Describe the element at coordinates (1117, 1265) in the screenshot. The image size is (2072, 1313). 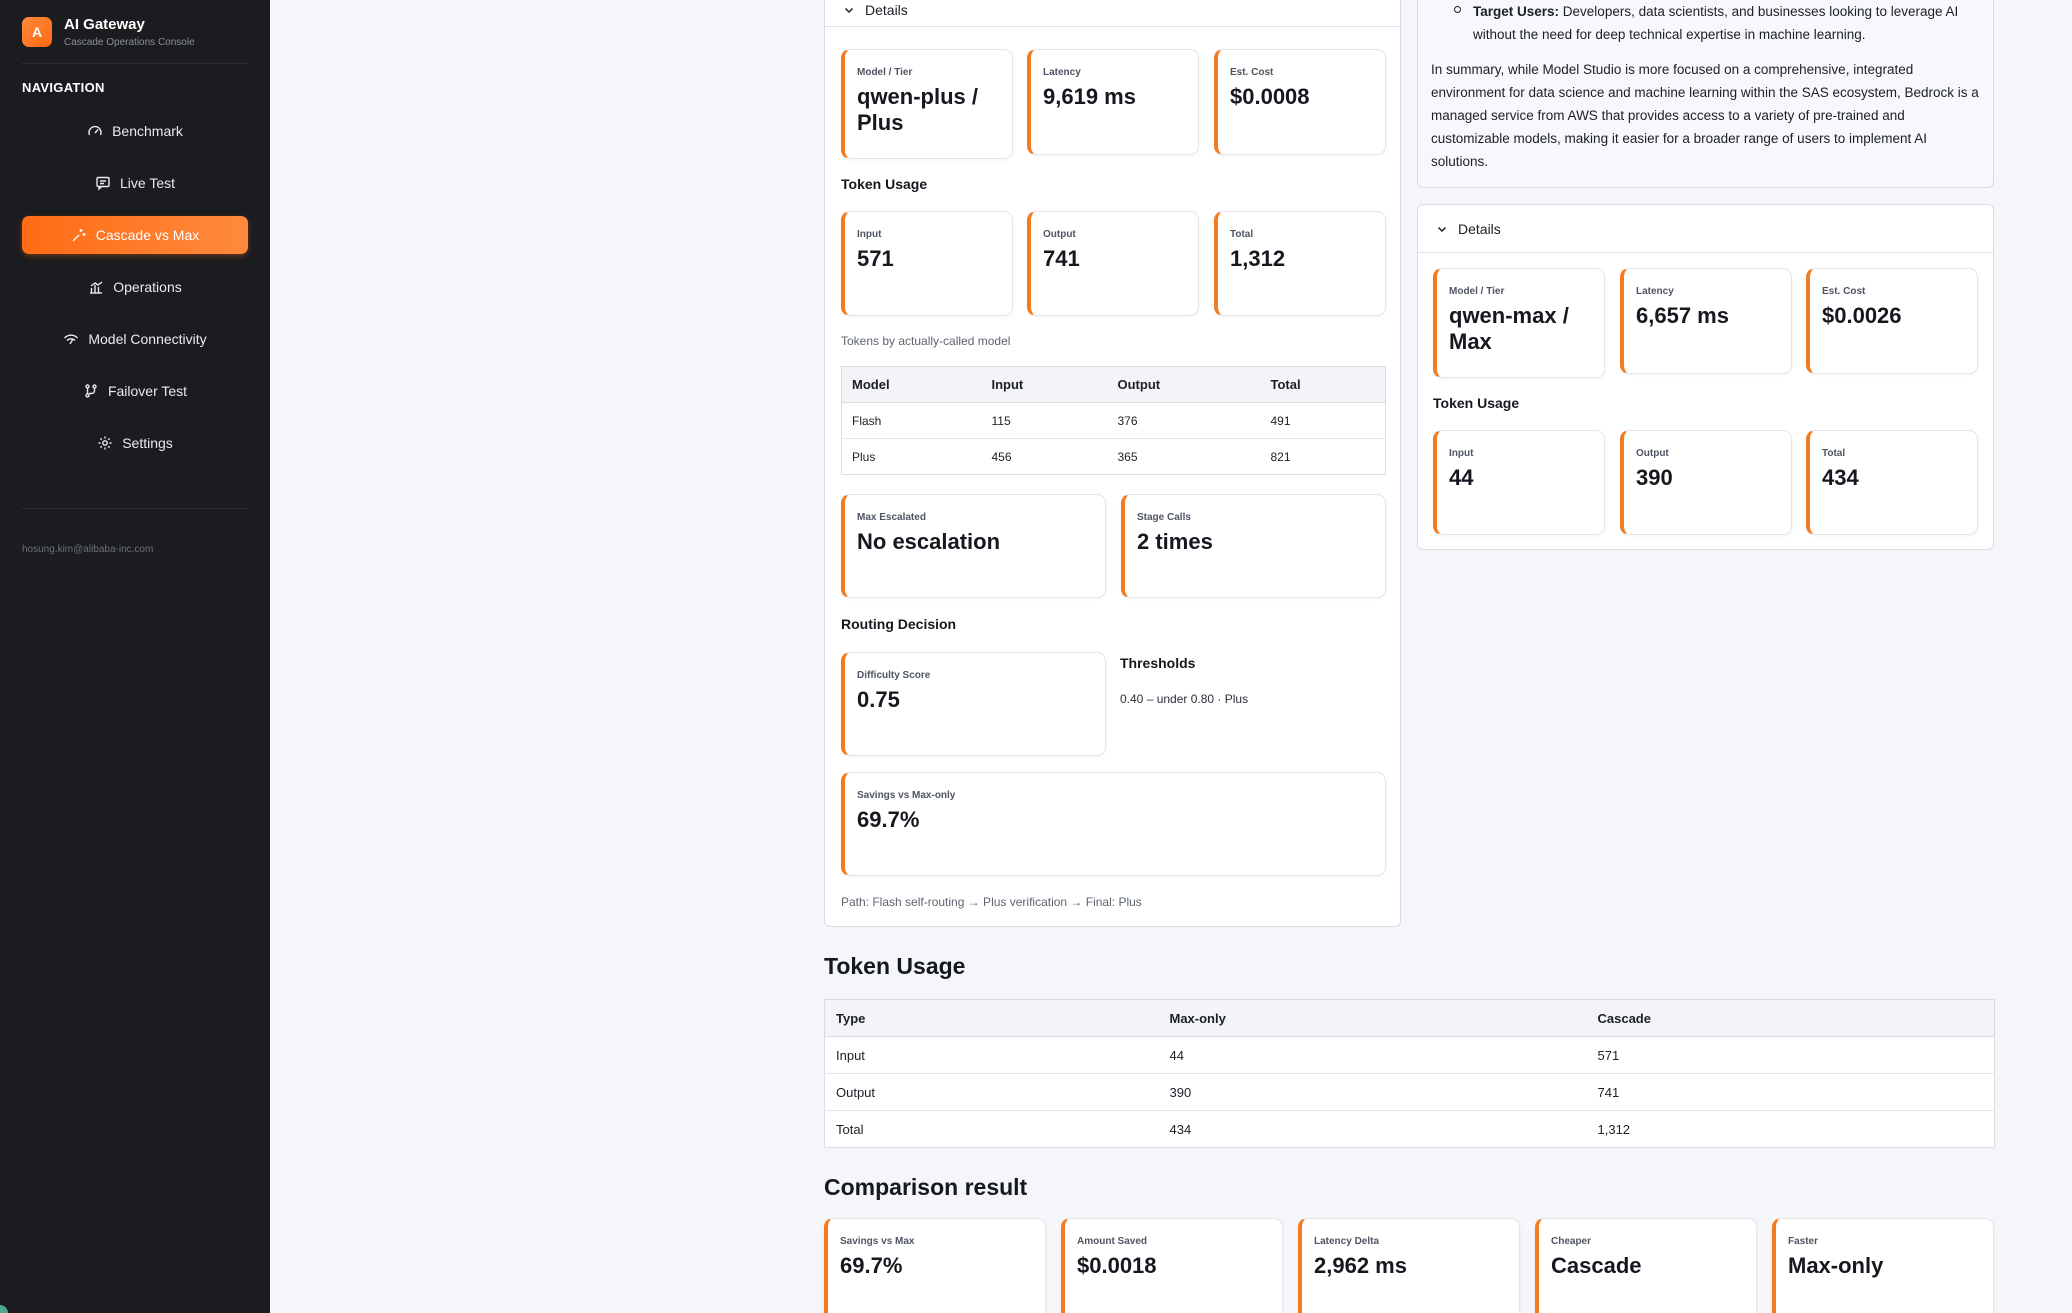
I see `metric-value: $0.0018` at that location.